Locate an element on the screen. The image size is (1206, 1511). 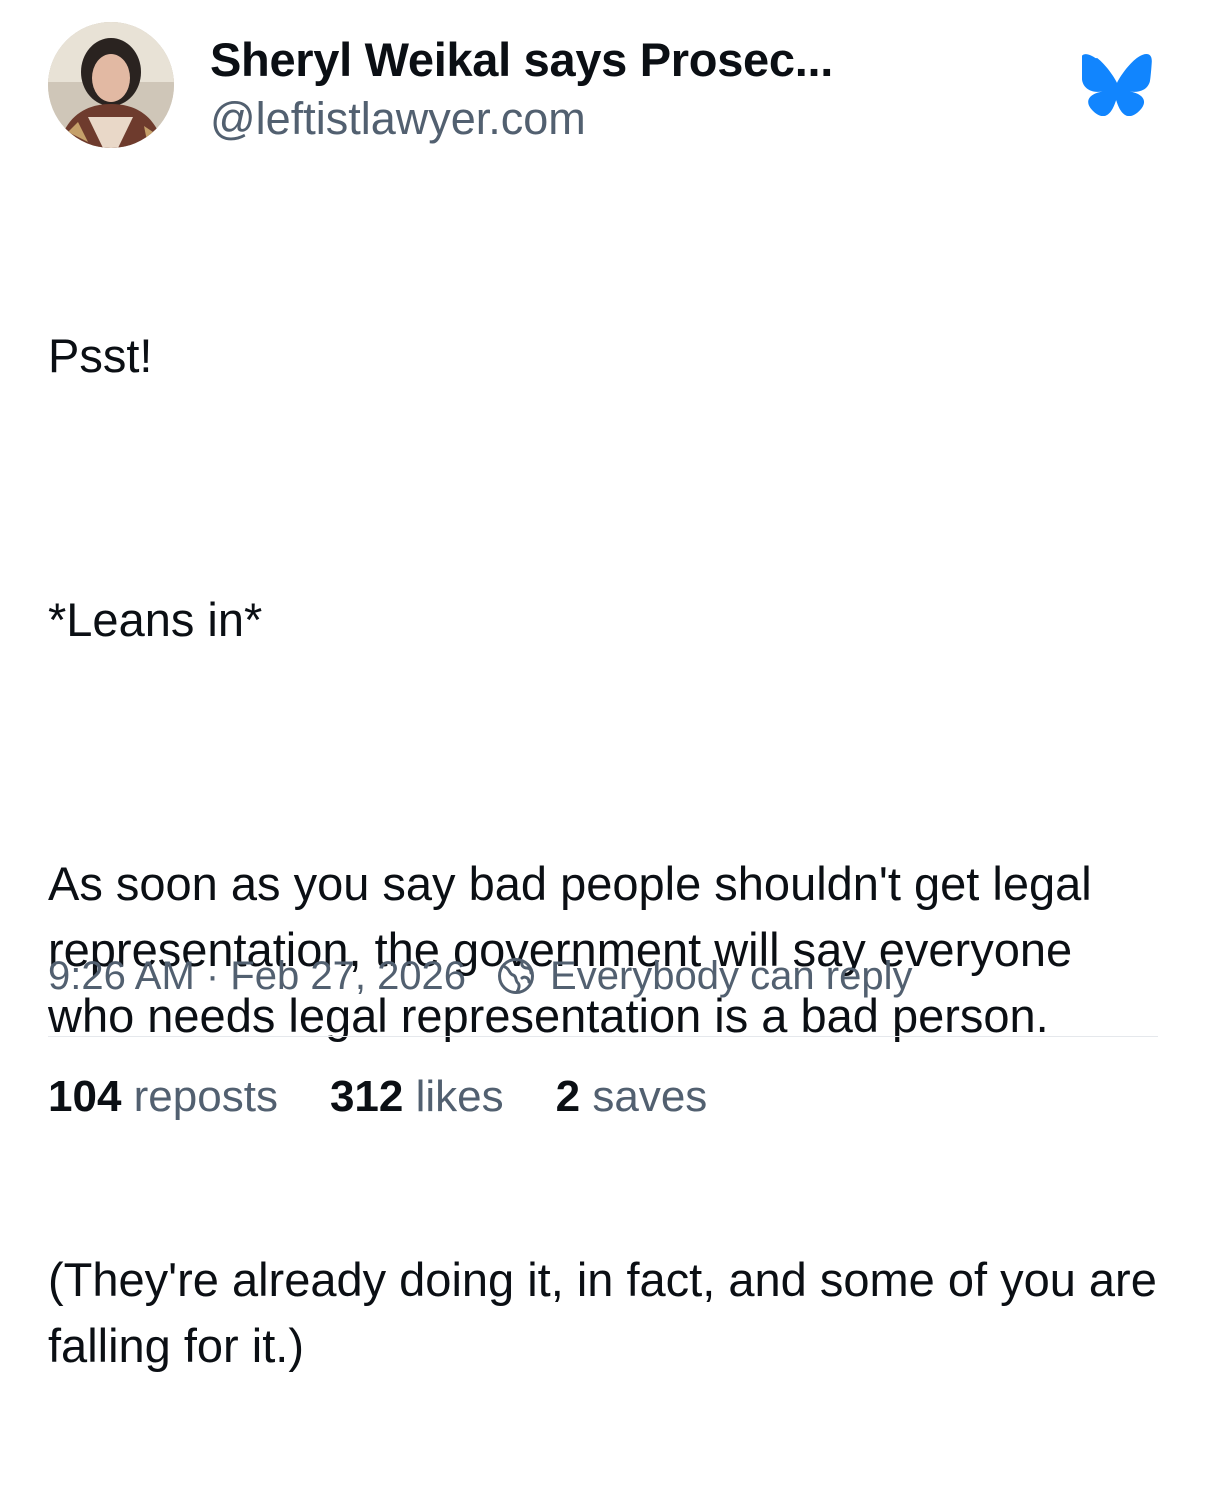
avatar is located at coordinates (111, 85).